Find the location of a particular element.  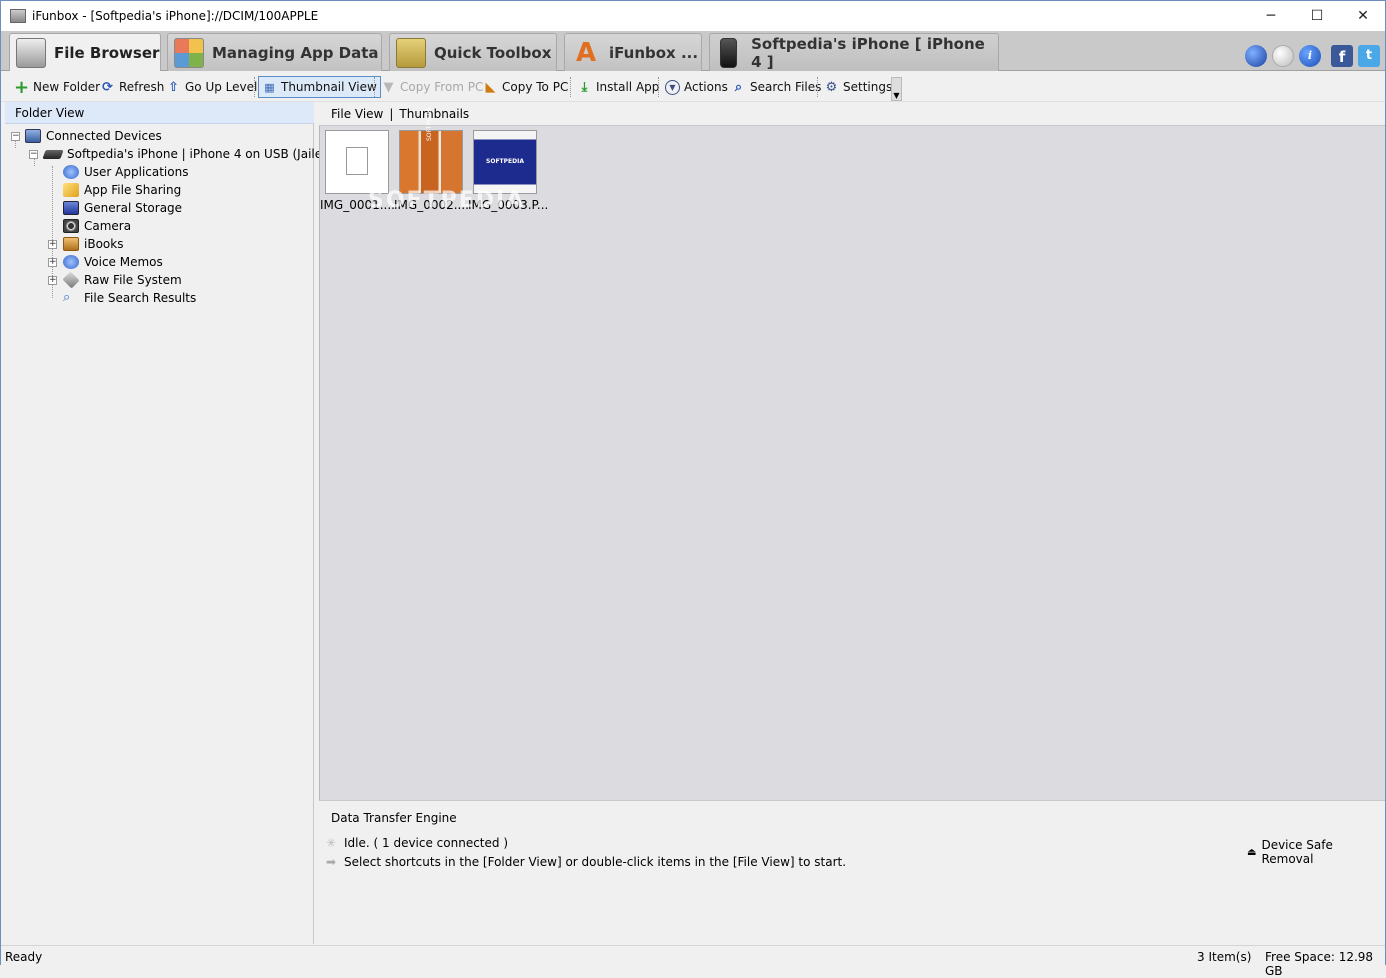

thumbnail-view-button: ▦ Thumbnail View is located at coordinates (319, 87).